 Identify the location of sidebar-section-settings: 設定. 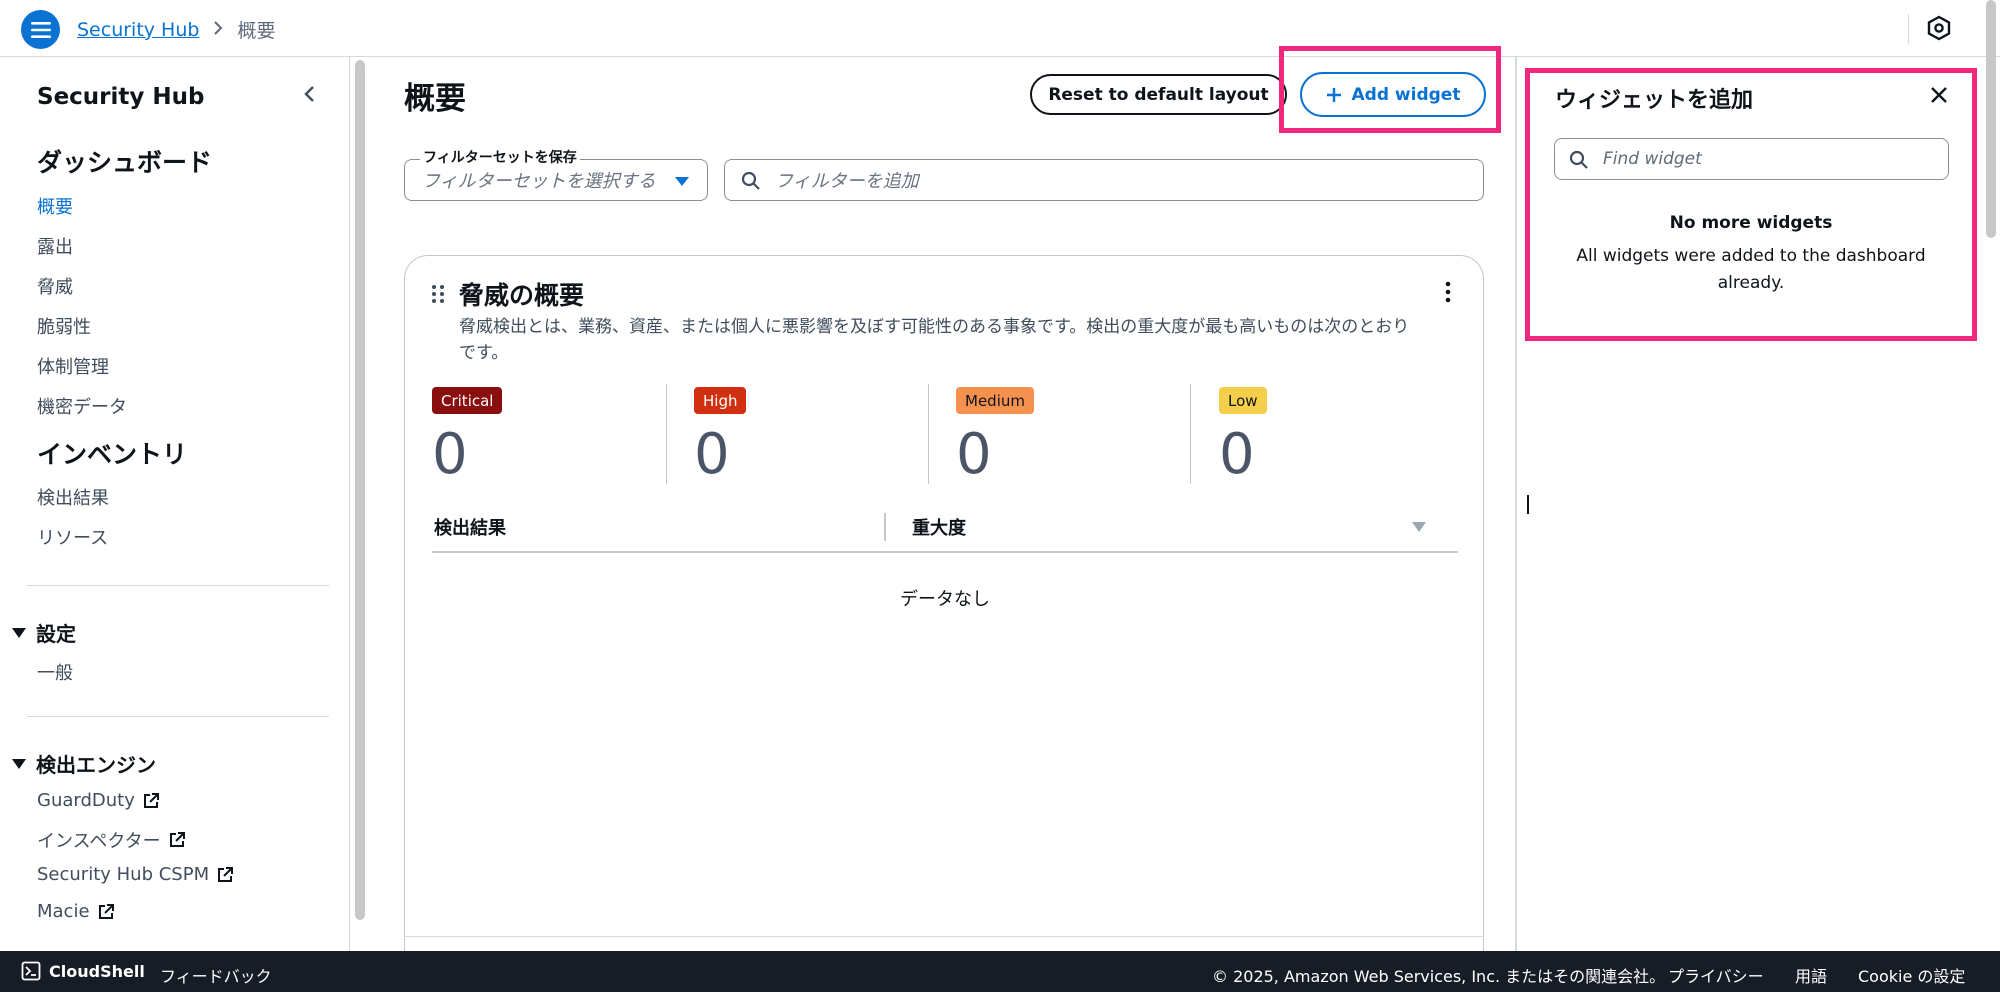
(44, 632).